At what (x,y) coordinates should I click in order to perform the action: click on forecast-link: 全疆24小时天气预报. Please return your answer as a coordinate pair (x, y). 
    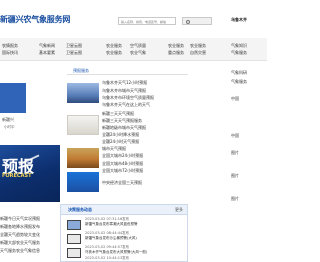
    Looking at the image, I should click on (120, 142).